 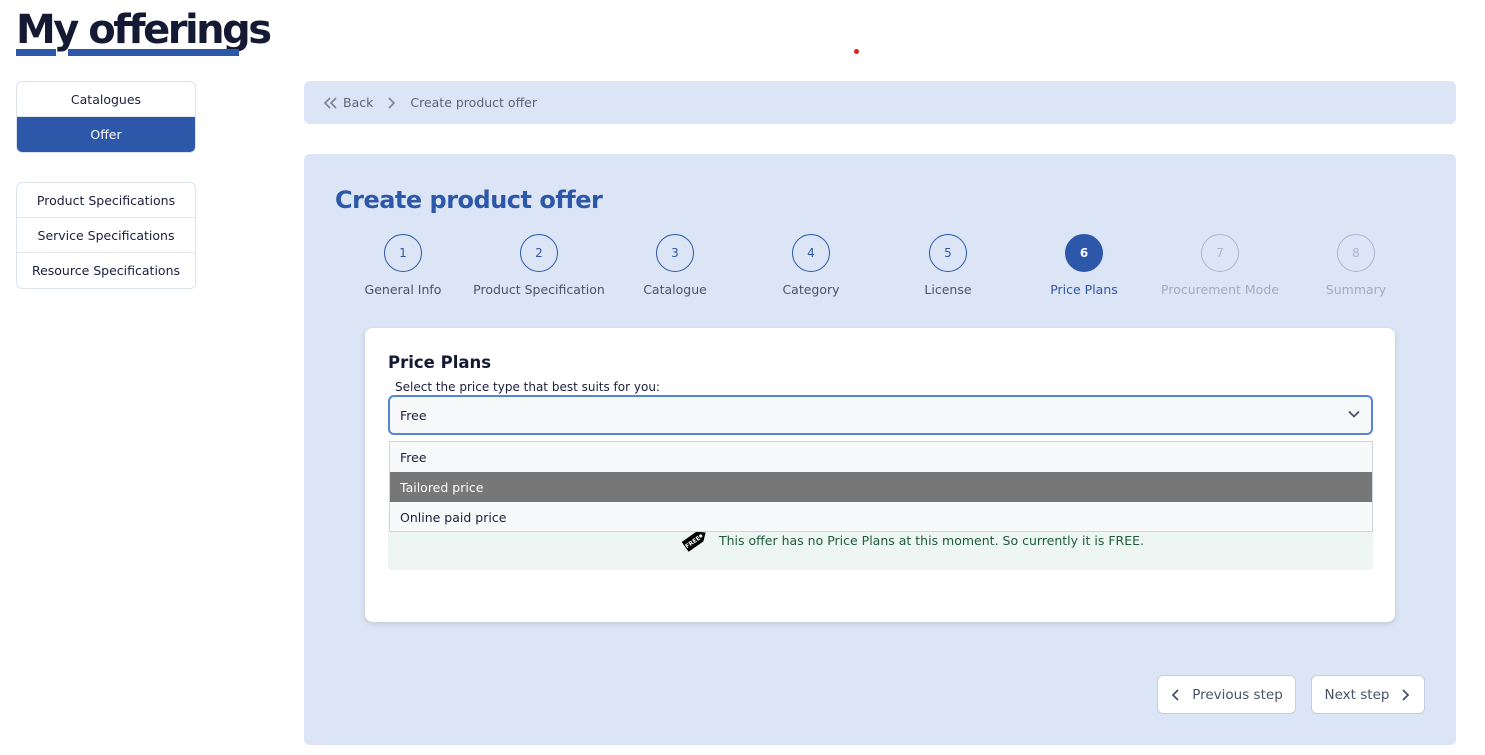 I want to click on step-summary: 8 Summary, so click(x=1356, y=265).